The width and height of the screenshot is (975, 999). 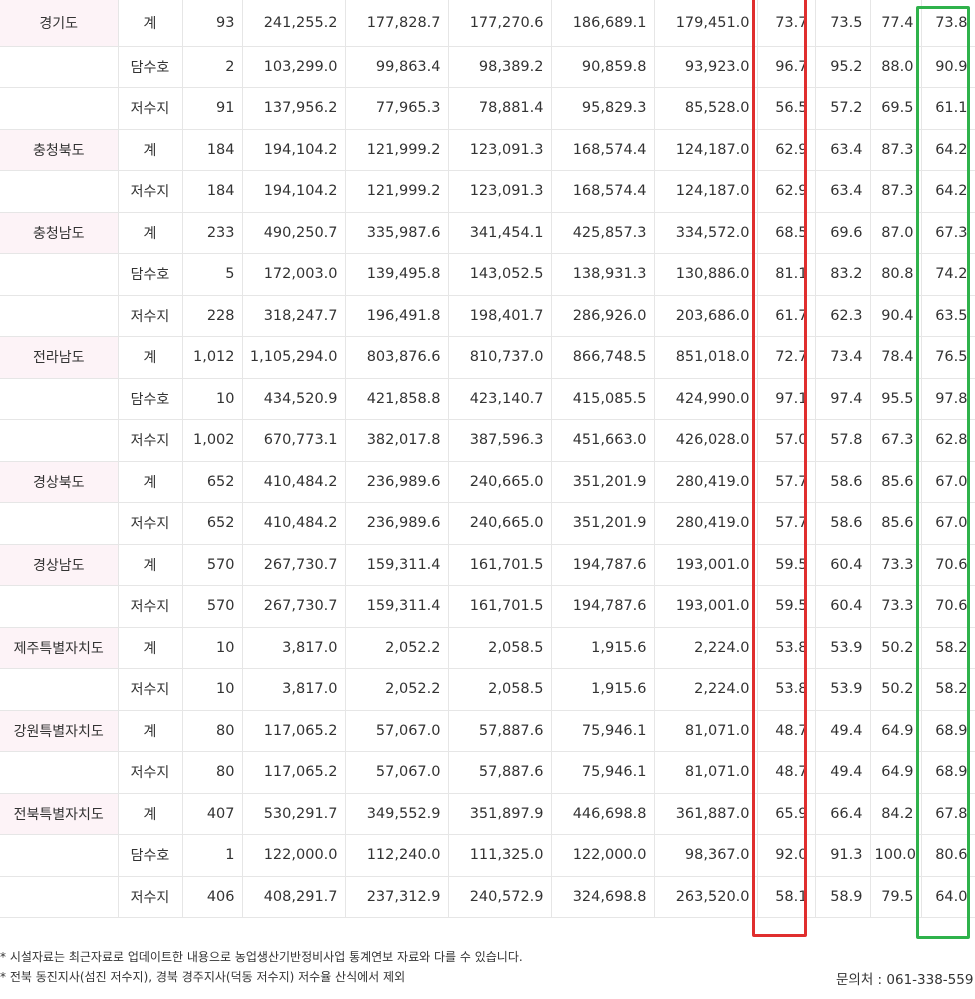 What do you see at coordinates (706, 482) in the screenshot?
I see `value-col-5-cell: 280,419.0` at bounding box center [706, 482].